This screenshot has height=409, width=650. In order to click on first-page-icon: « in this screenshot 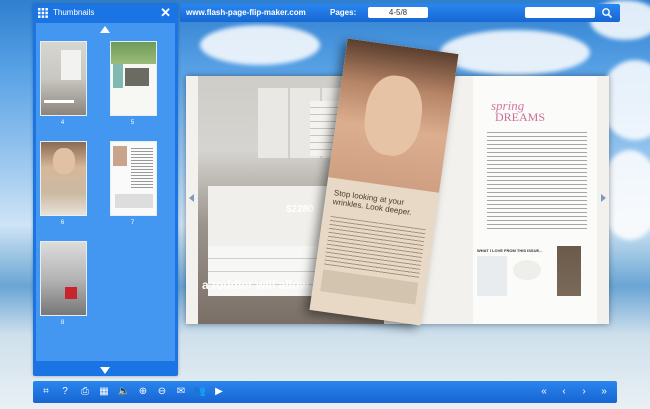, I will do `click(544, 392)`.